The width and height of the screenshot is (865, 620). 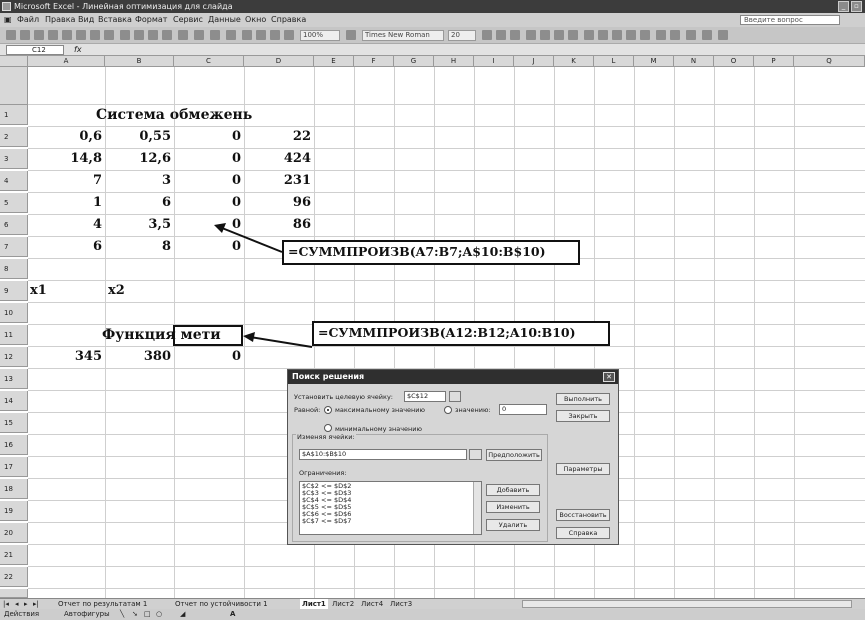 I want to click on value-input: 0, so click(x=523, y=409).